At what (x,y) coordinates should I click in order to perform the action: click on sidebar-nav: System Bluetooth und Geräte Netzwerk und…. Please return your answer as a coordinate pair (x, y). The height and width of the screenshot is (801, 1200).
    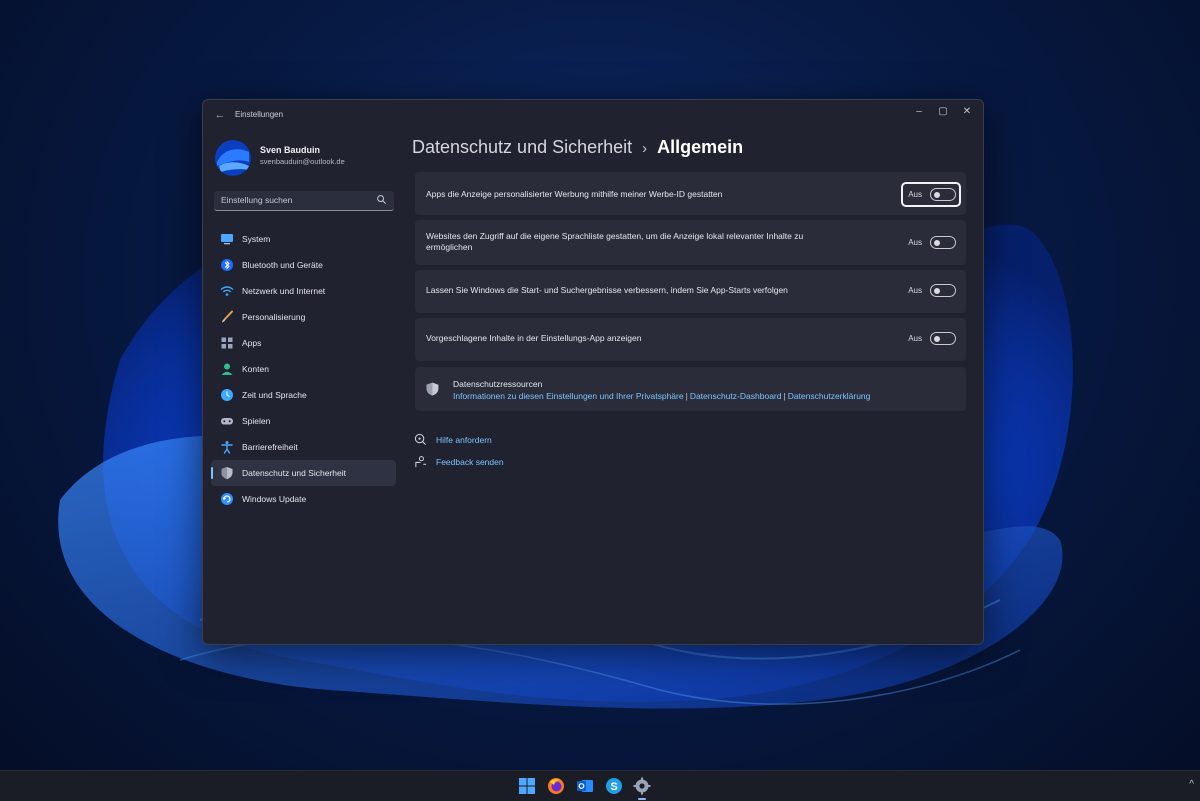
    Looking at the image, I should click on (303, 369).